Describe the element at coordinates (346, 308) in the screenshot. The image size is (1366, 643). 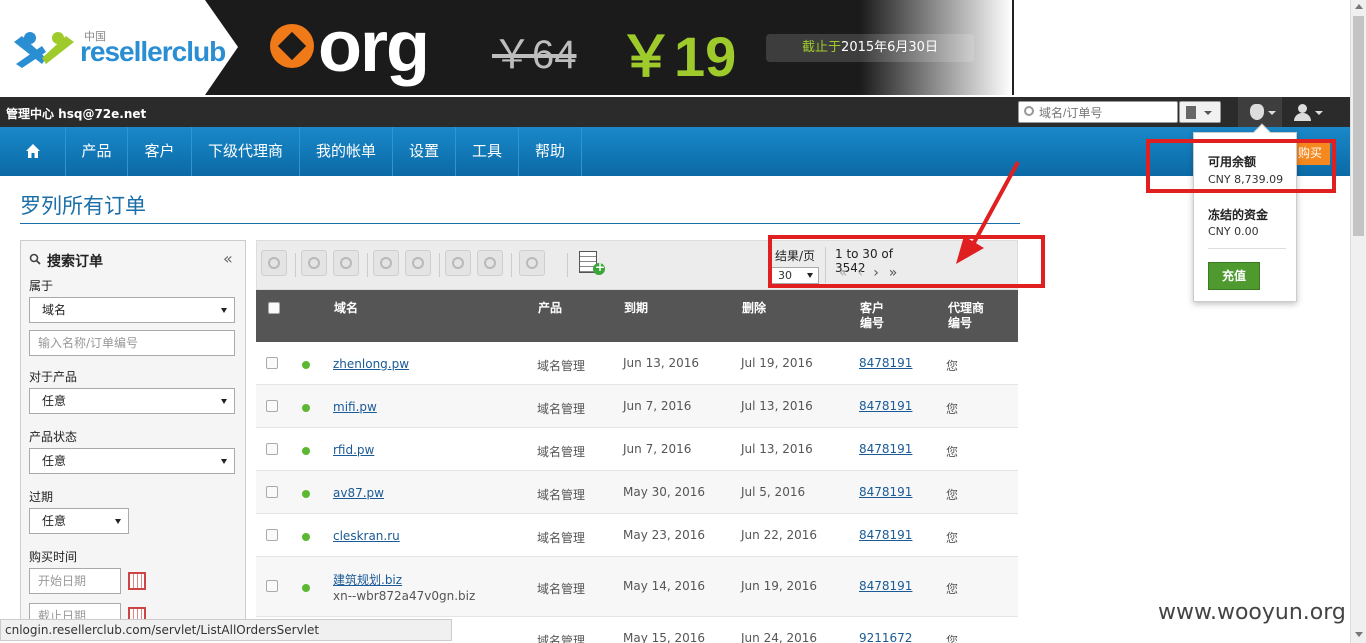
I see `header-domain: 域名` at that location.